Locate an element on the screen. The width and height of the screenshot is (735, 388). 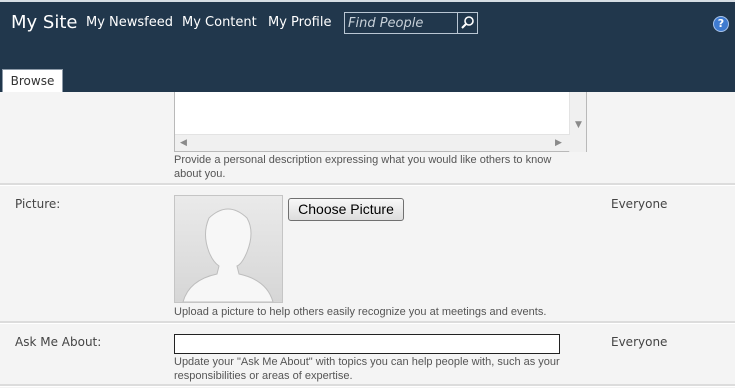
search-button is located at coordinates (467, 23).